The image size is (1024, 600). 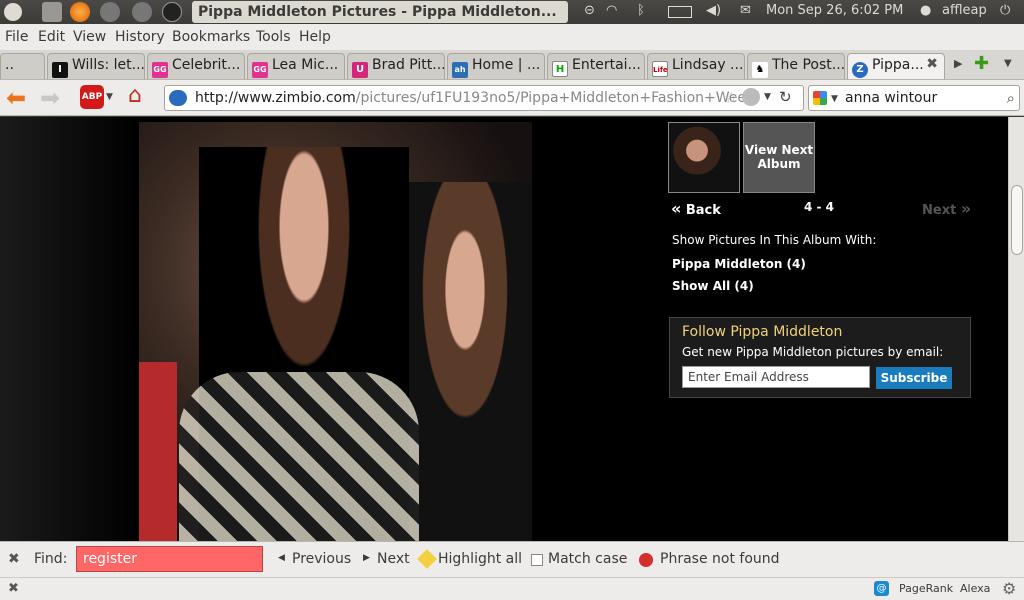 What do you see at coordinates (779, 157) in the screenshot?
I see `view-next-album-button: View Next Album` at bounding box center [779, 157].